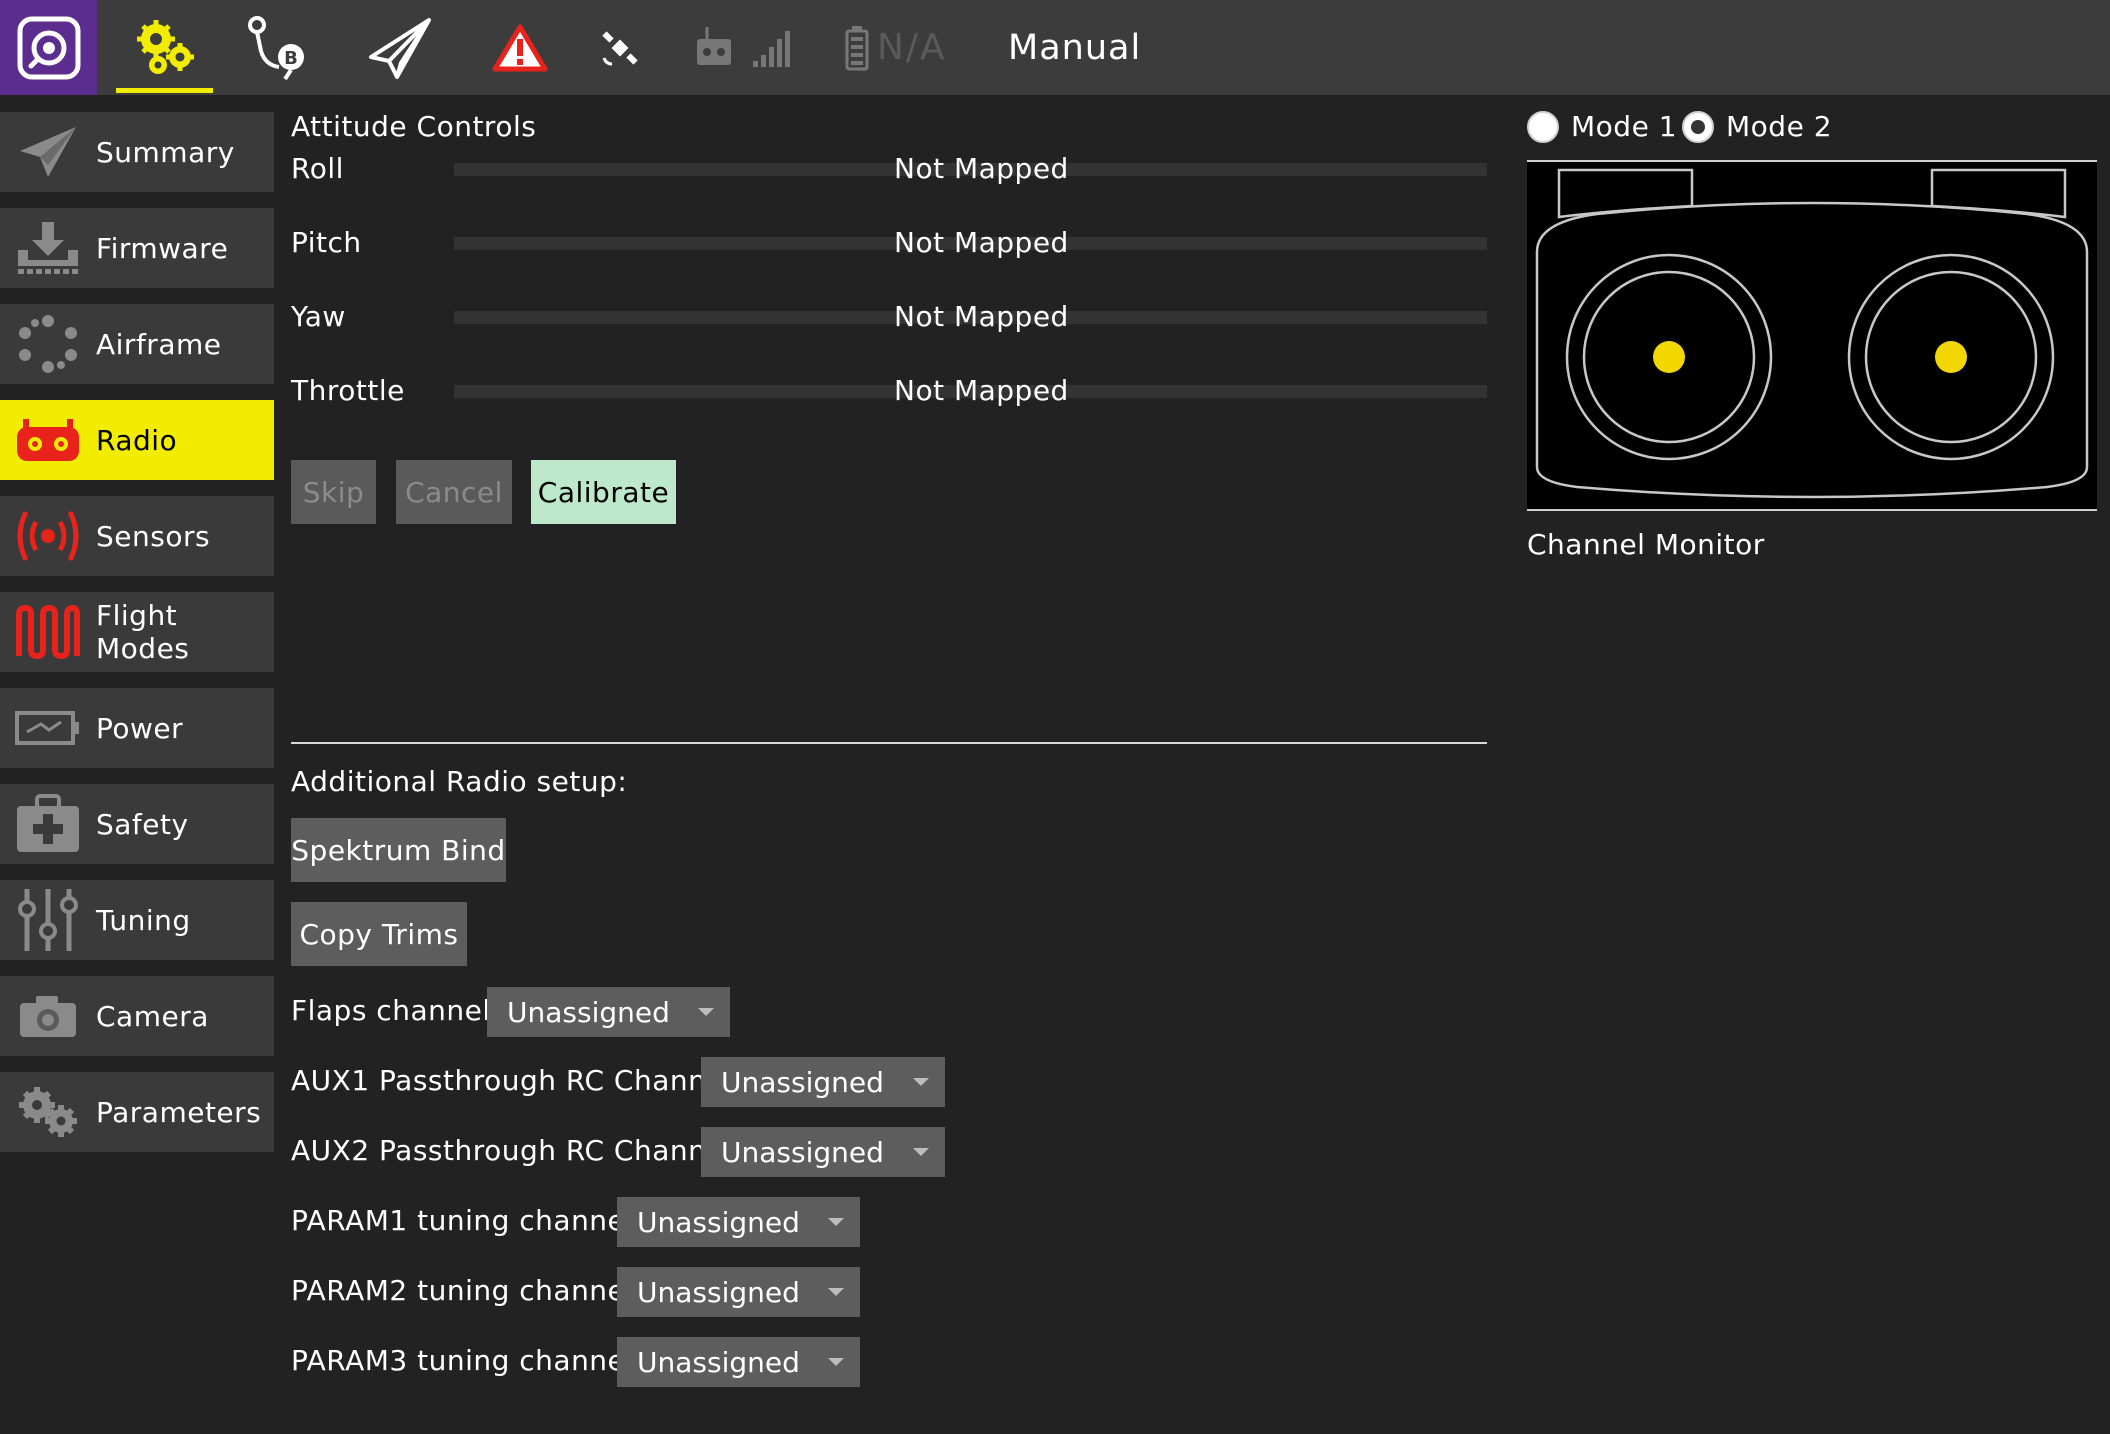  I want to click on sidebar-item-power: Power, so click(137, 728).